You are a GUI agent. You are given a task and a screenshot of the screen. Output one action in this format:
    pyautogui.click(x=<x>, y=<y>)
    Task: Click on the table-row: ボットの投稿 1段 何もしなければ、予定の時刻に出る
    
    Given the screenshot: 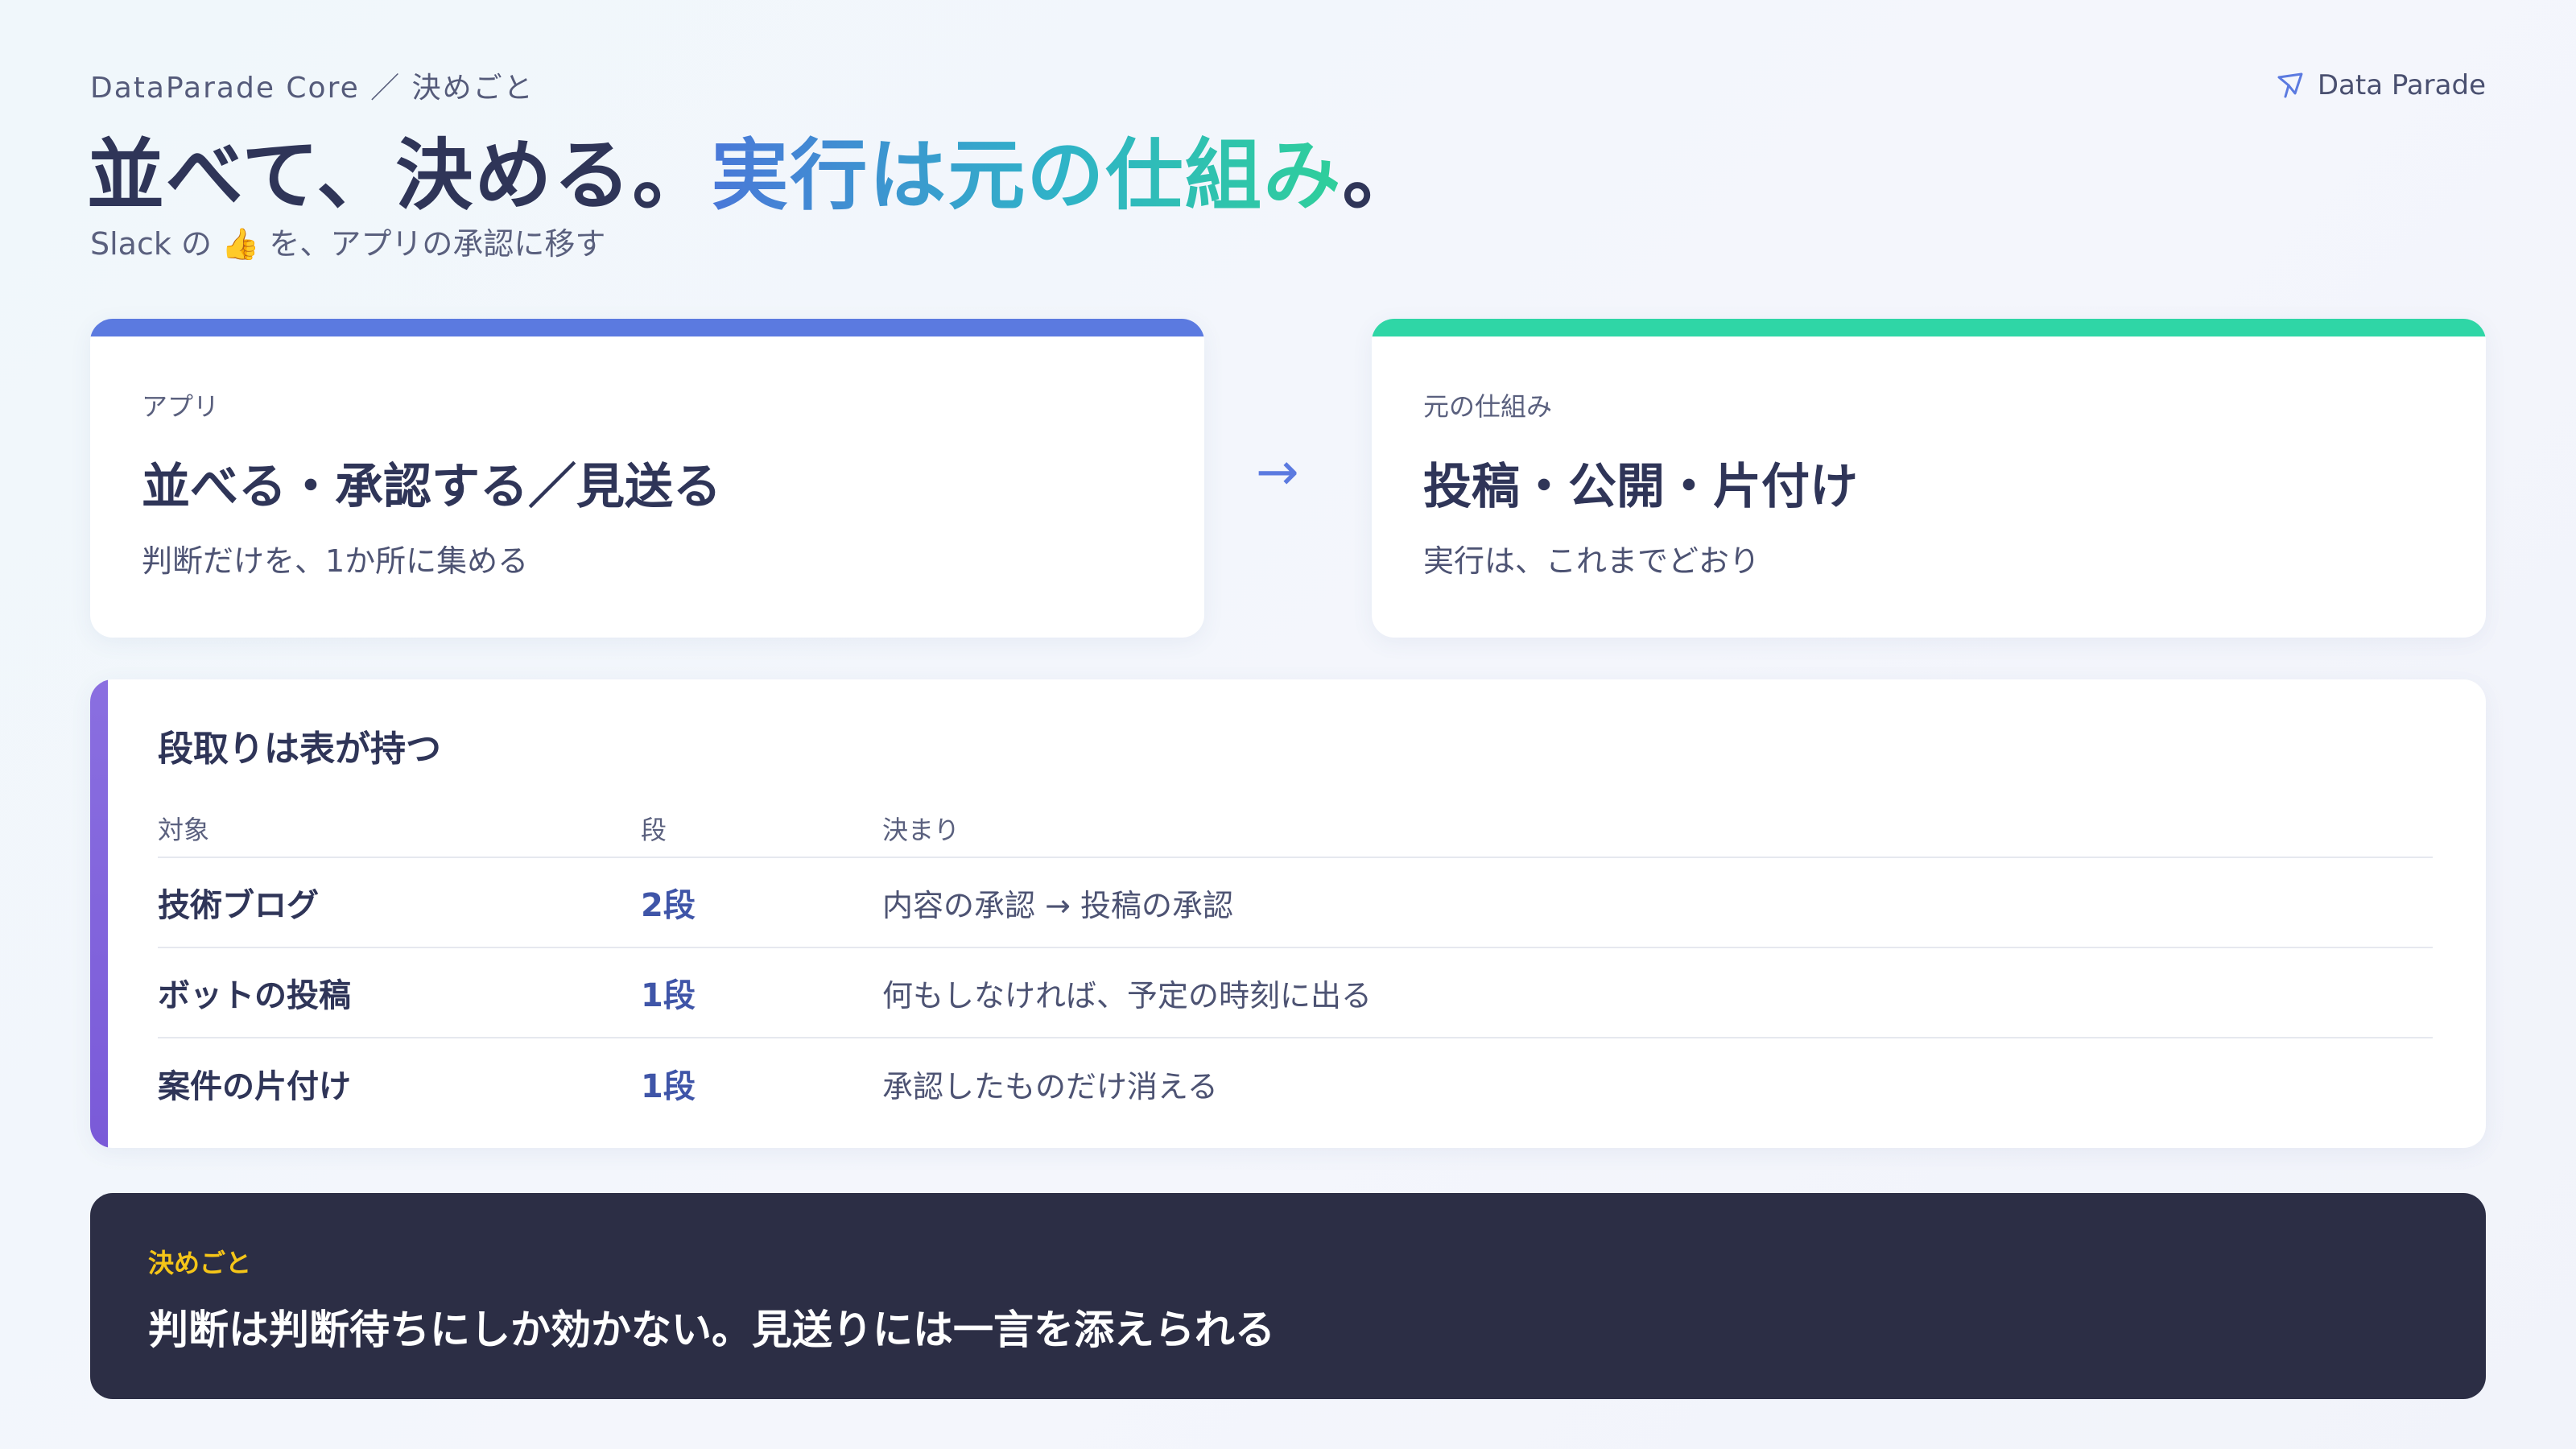 What is the action you would take?
    pyautogui.click(x=1295, y=993)
    